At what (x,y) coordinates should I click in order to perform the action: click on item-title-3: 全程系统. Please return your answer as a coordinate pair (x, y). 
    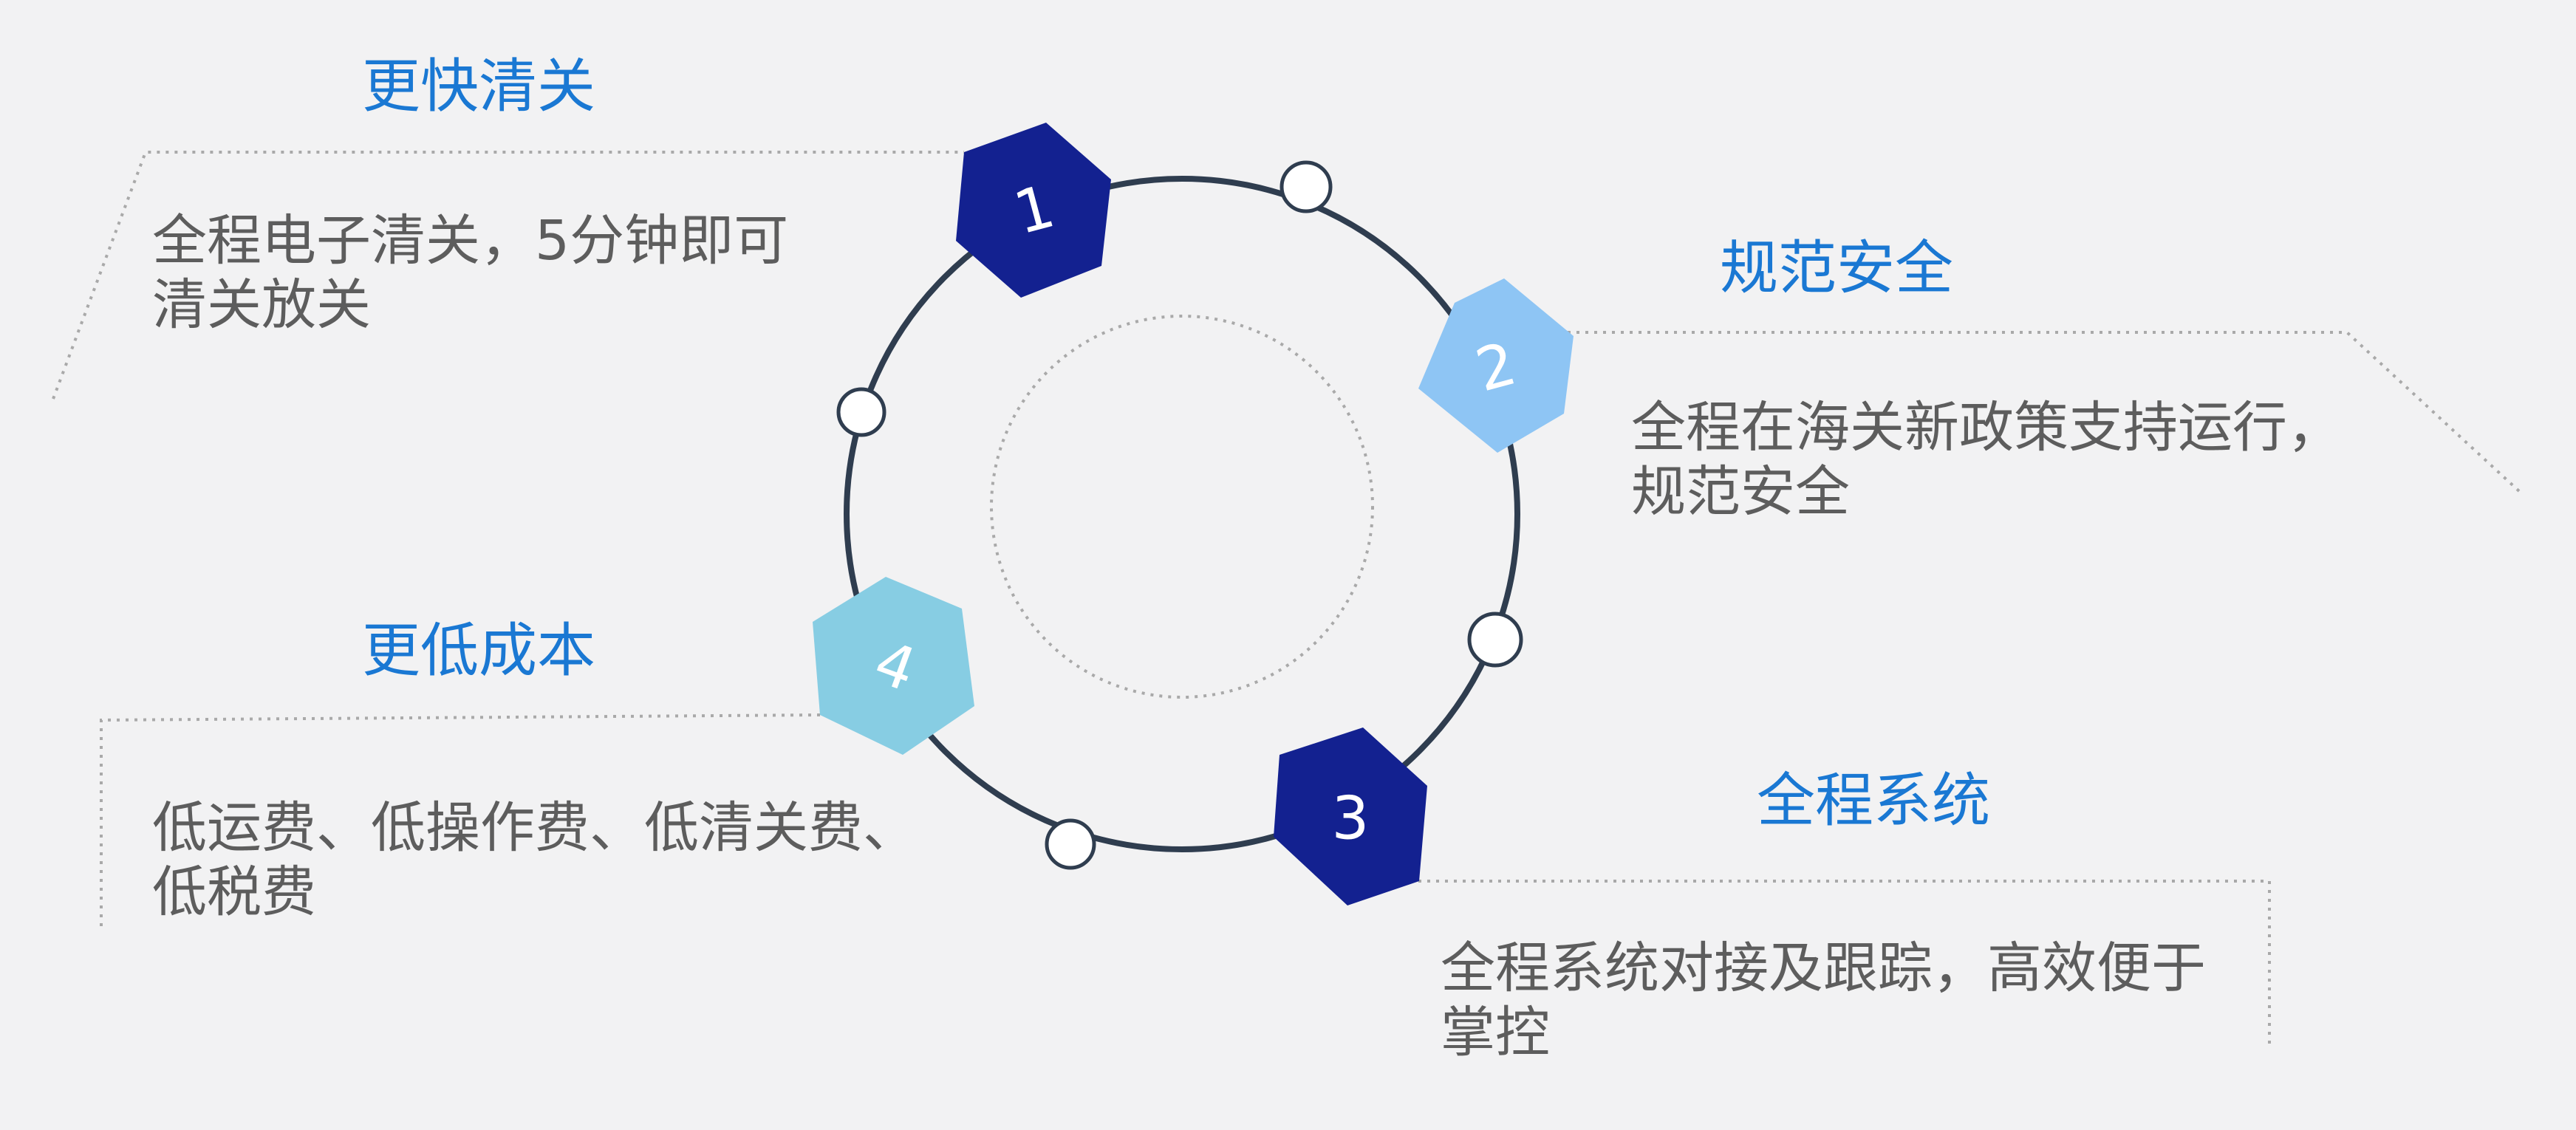
    Looking at the image, I should click on (1874, 801).